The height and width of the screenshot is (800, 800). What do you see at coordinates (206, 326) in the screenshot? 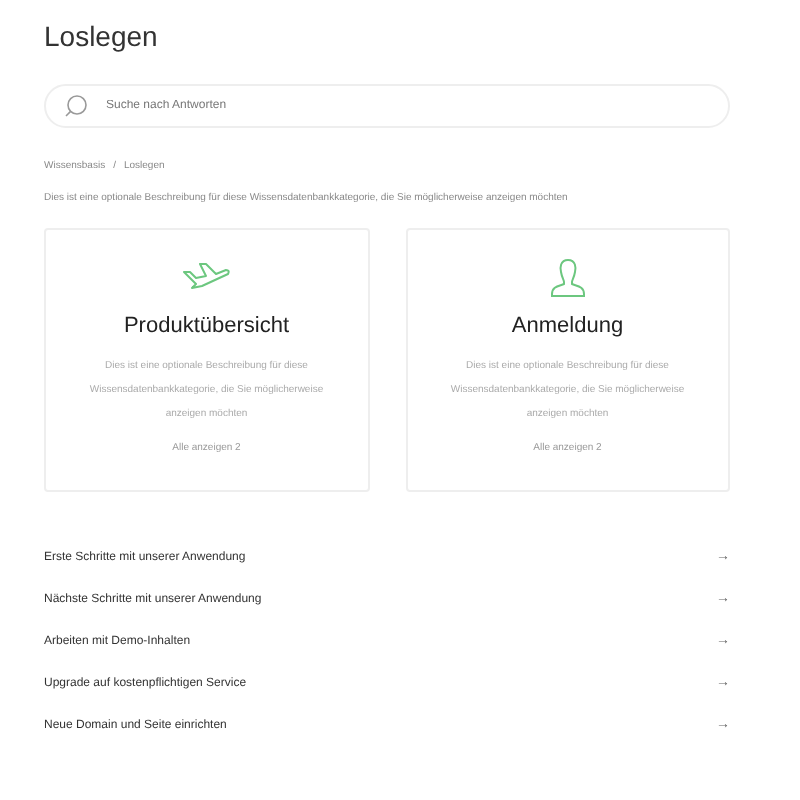
I see `card-title: Produktübersicht` at bounding box center [206, 326].